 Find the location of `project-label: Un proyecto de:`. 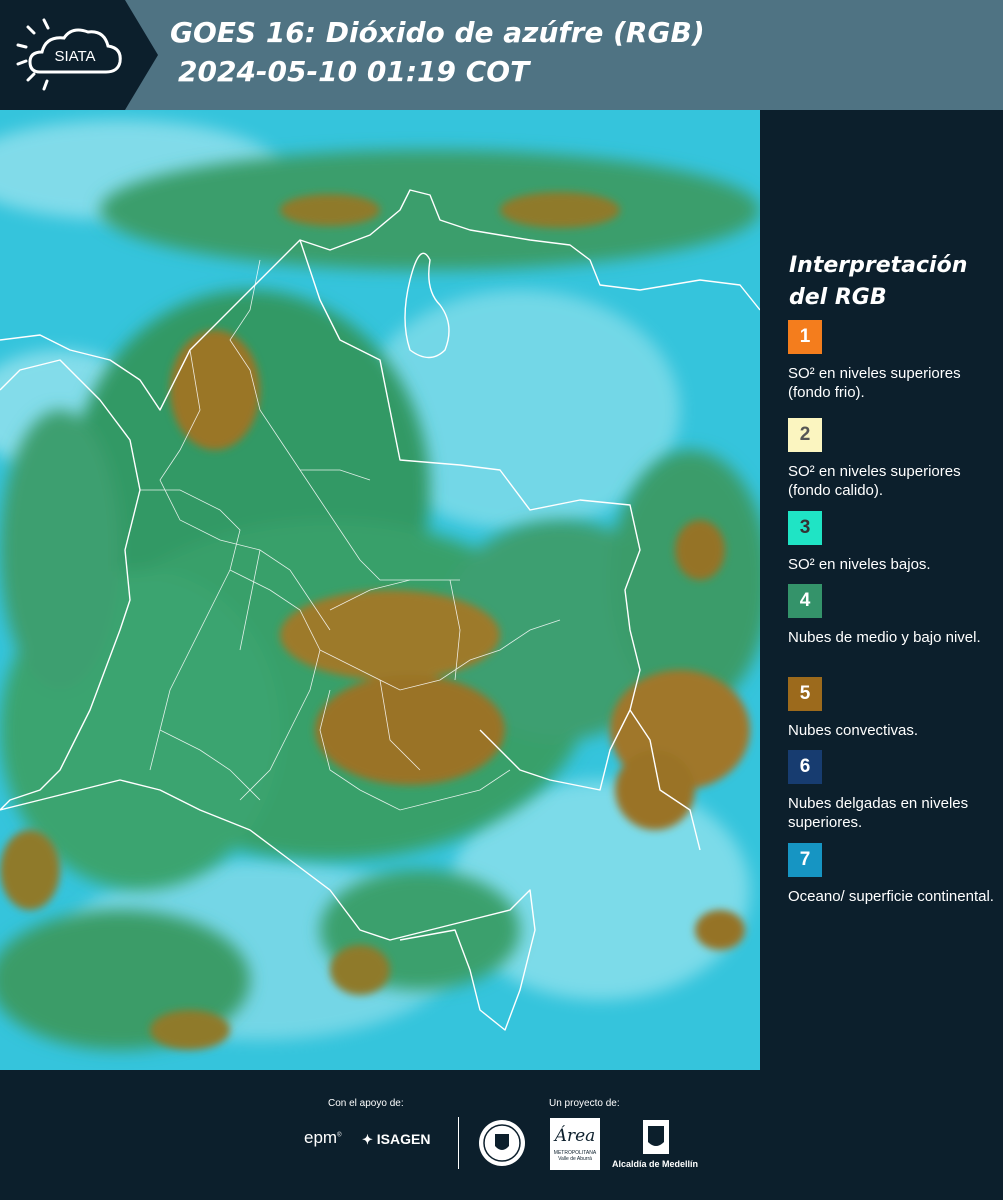

project-label: Un proyecto de: is located at coordinates (584, 1103).